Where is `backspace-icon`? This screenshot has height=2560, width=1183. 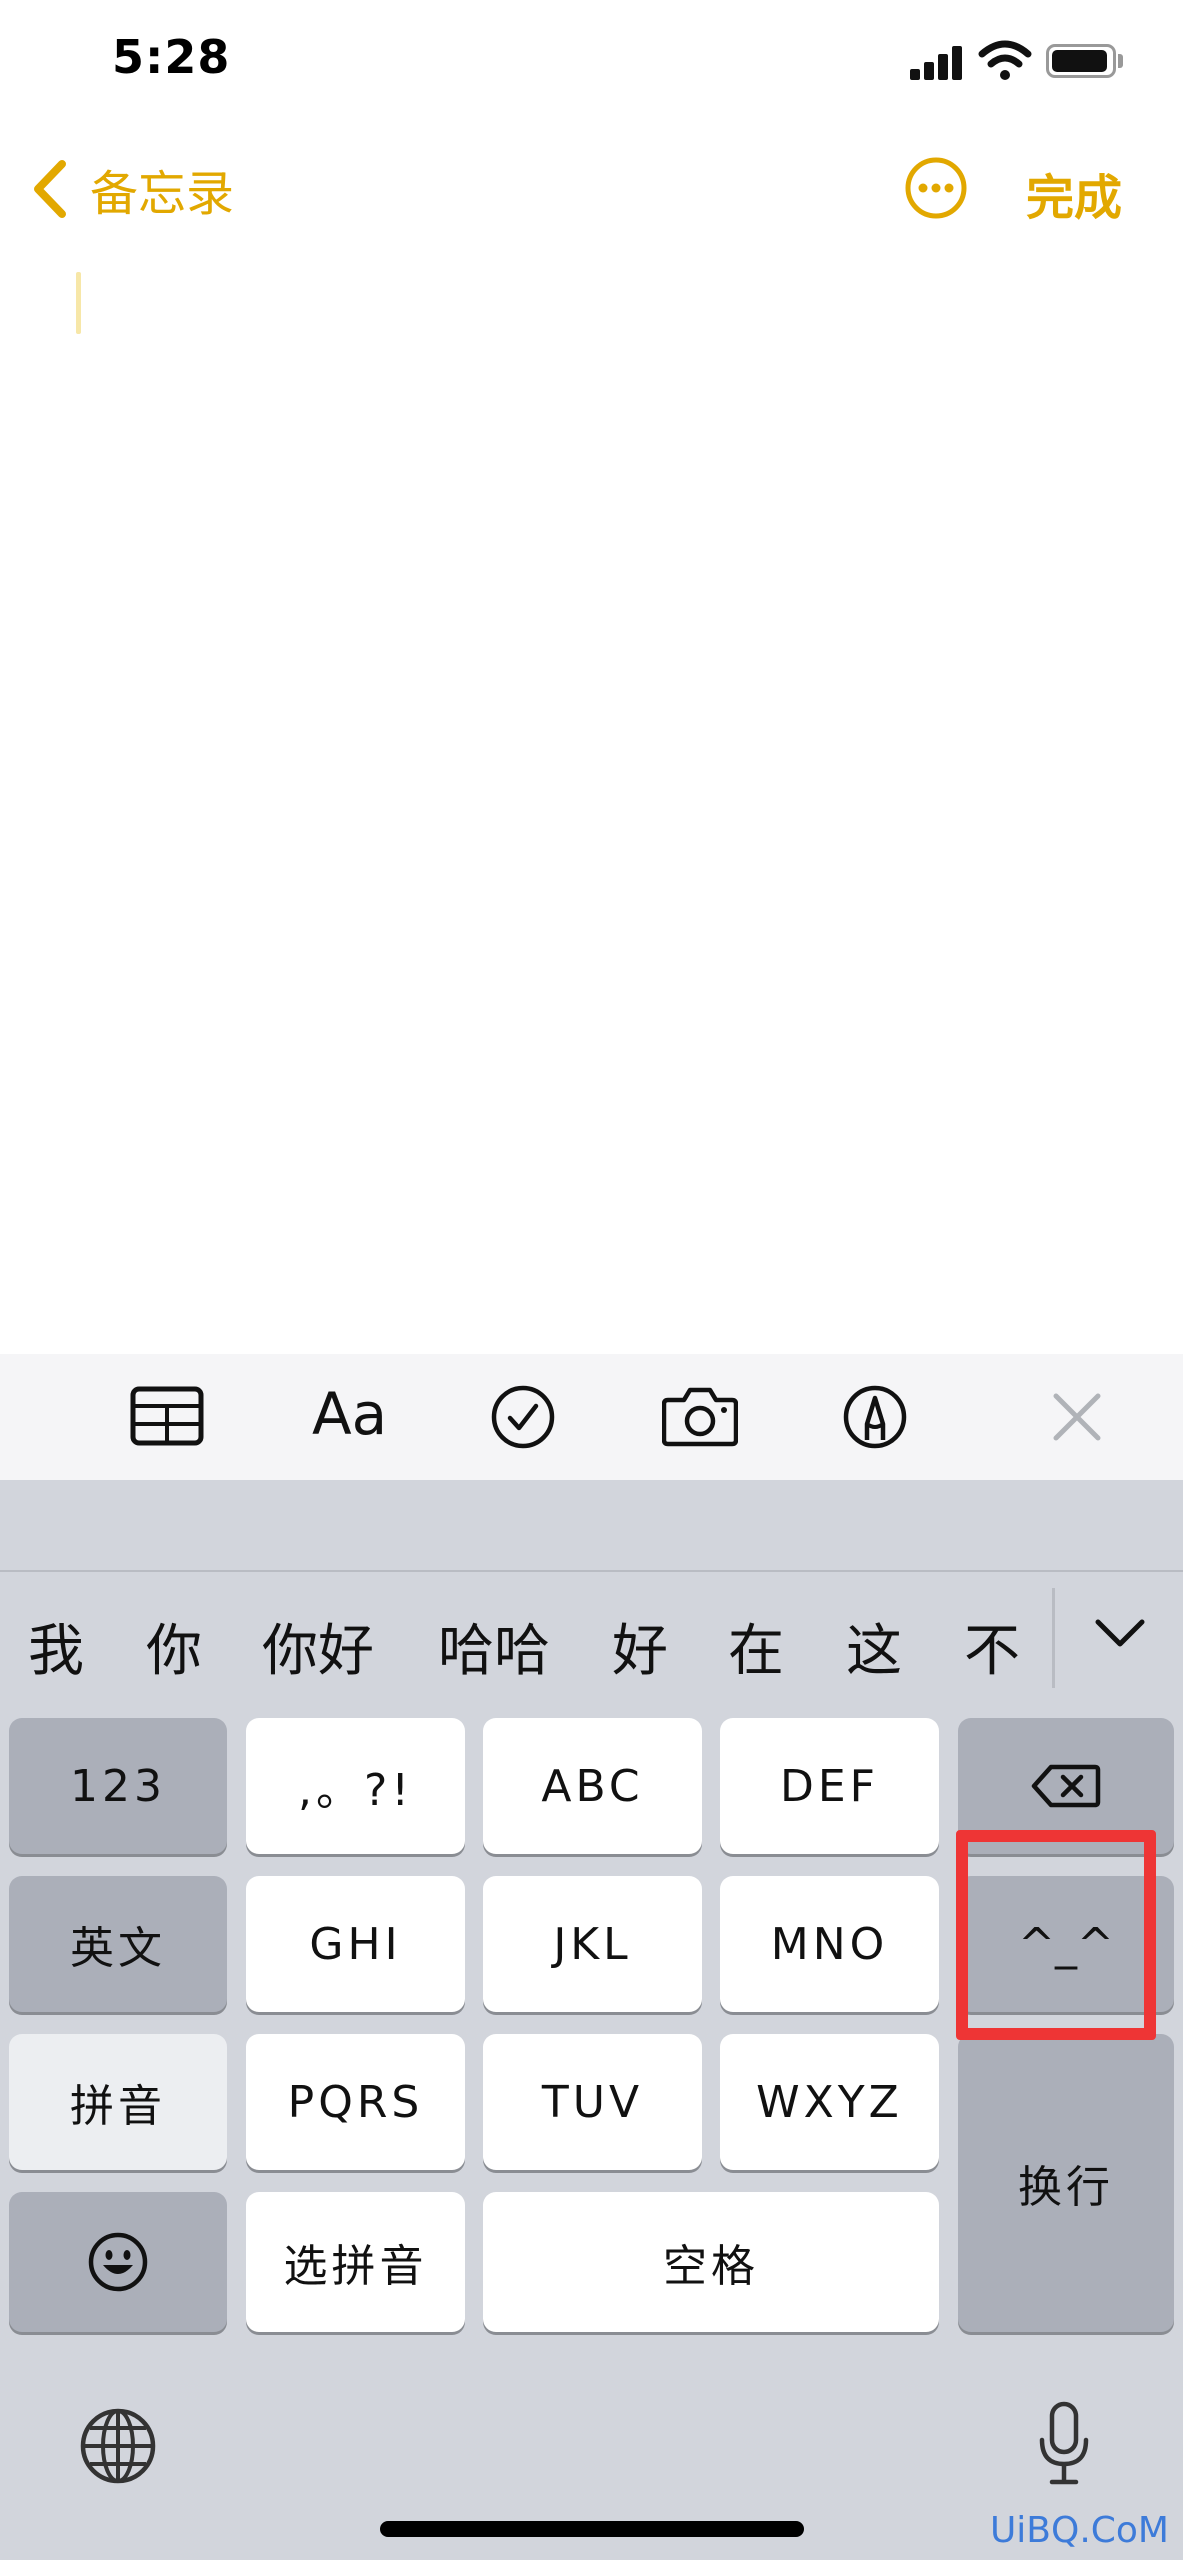
backspace-icon is located at coordinates (1066, 1786).